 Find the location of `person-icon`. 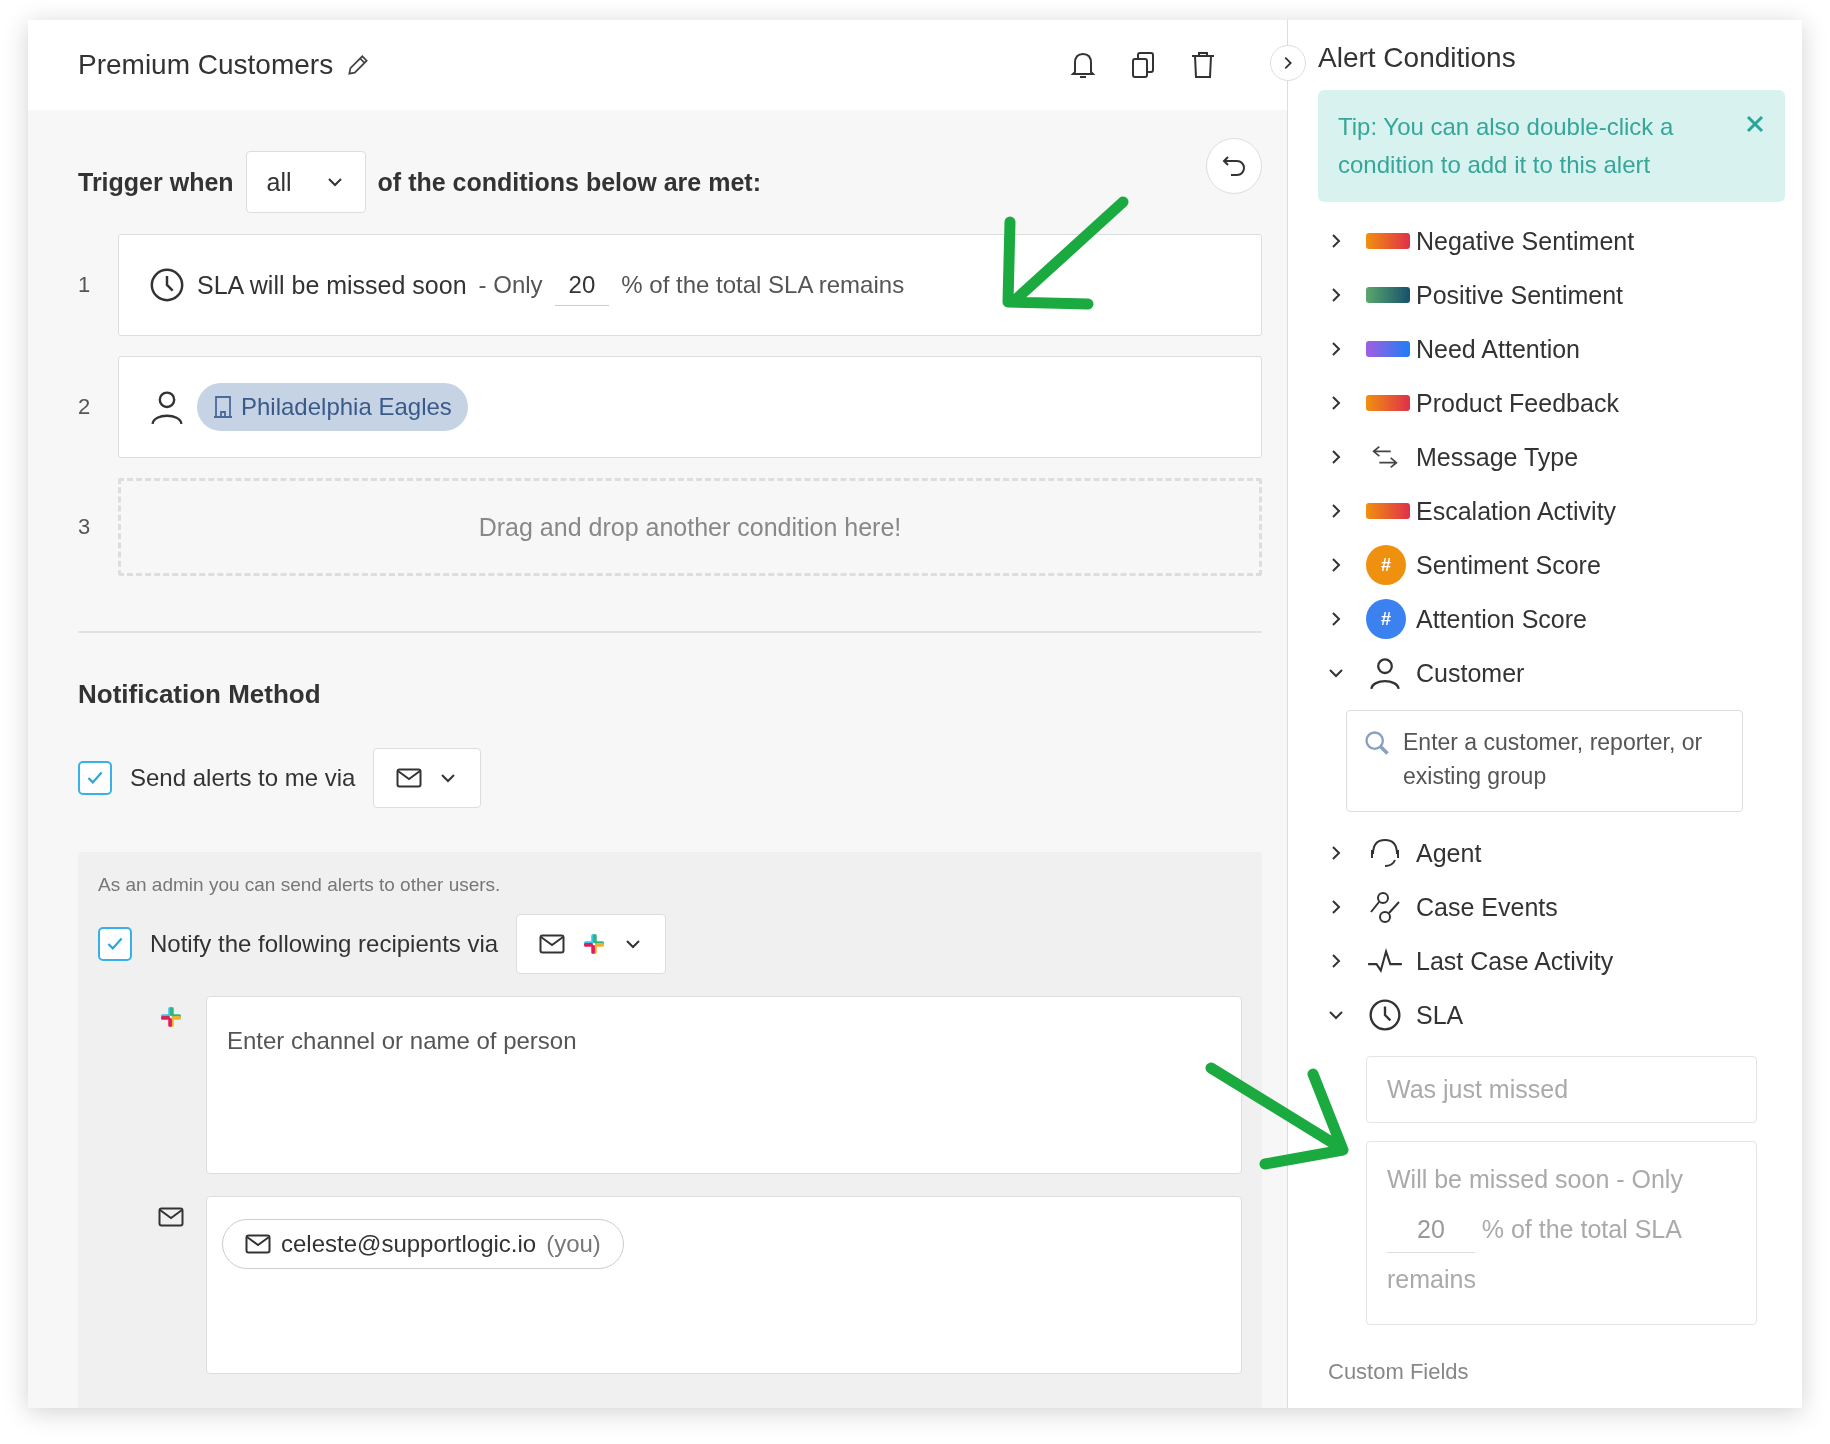

person-icon is located at coordinates (167, 407).